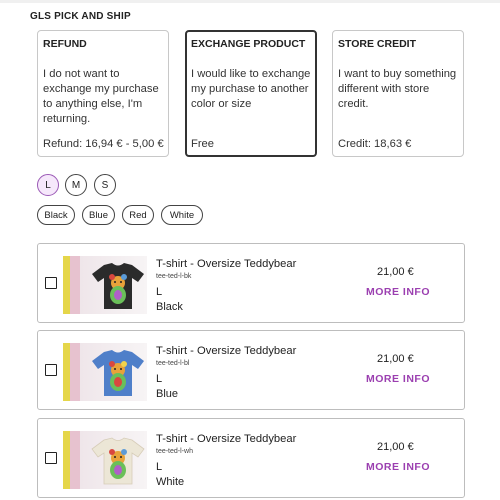 The image size is (500, 500). Describe the element at coordinates (105, 185) in the screenshot. I see `size-chip-s: S` at that location.